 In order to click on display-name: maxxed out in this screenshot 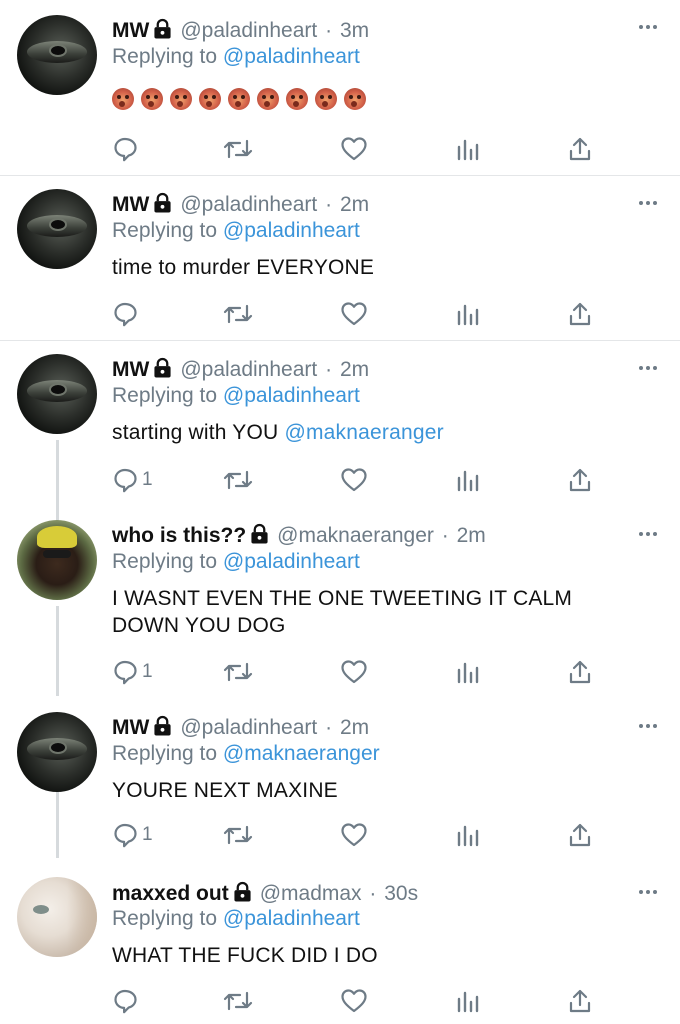, I will do `click(170, 893)`.